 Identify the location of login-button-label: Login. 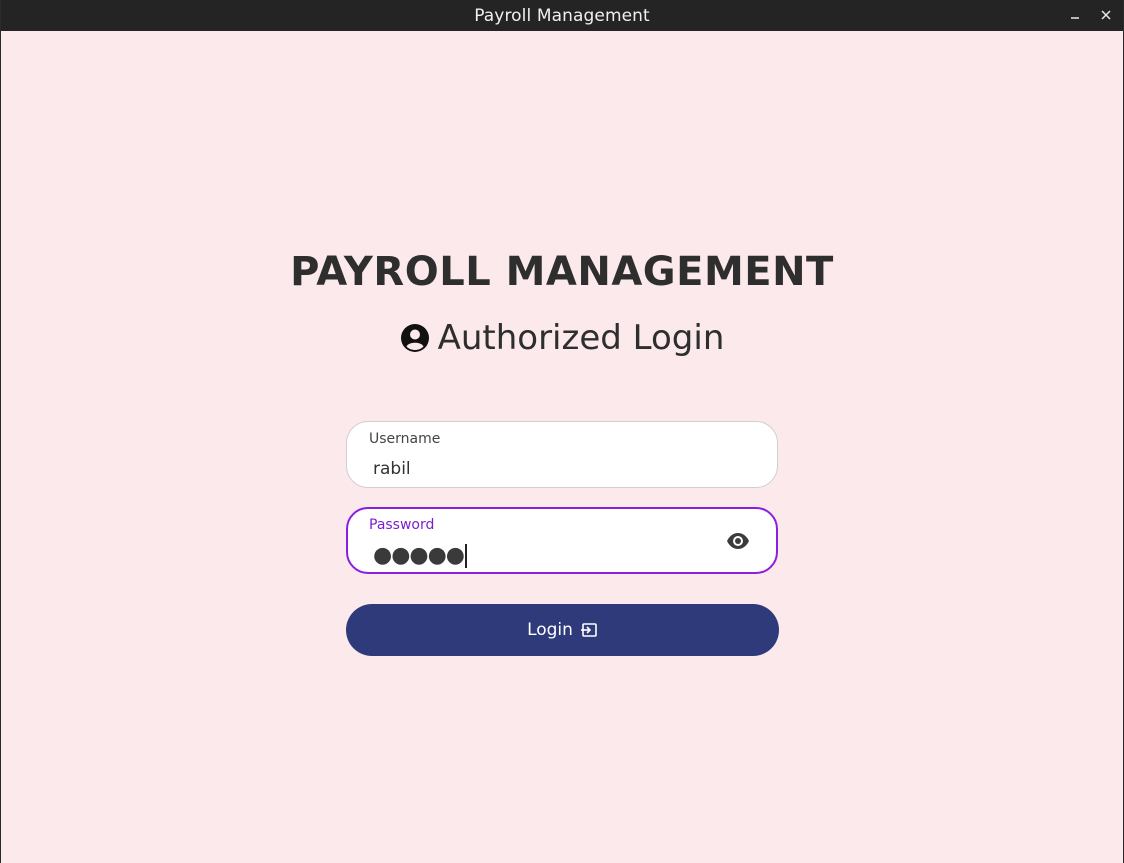
(550, 630).